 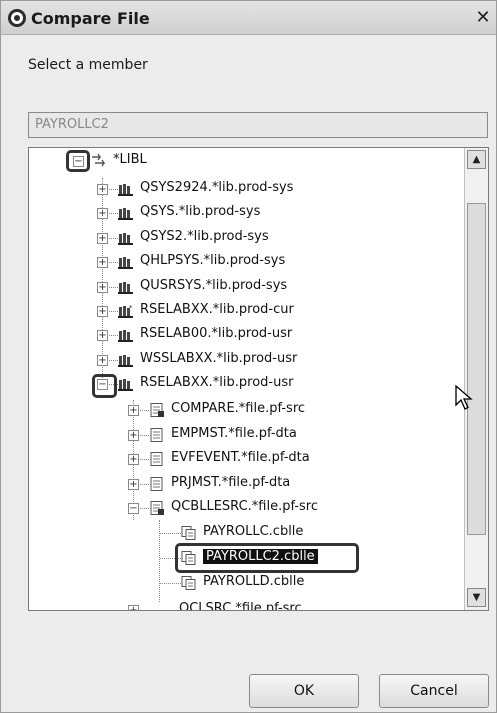 I want to click on tree-row-label: EMPMST.*file.pf-dta, so click(x=234, y=433).